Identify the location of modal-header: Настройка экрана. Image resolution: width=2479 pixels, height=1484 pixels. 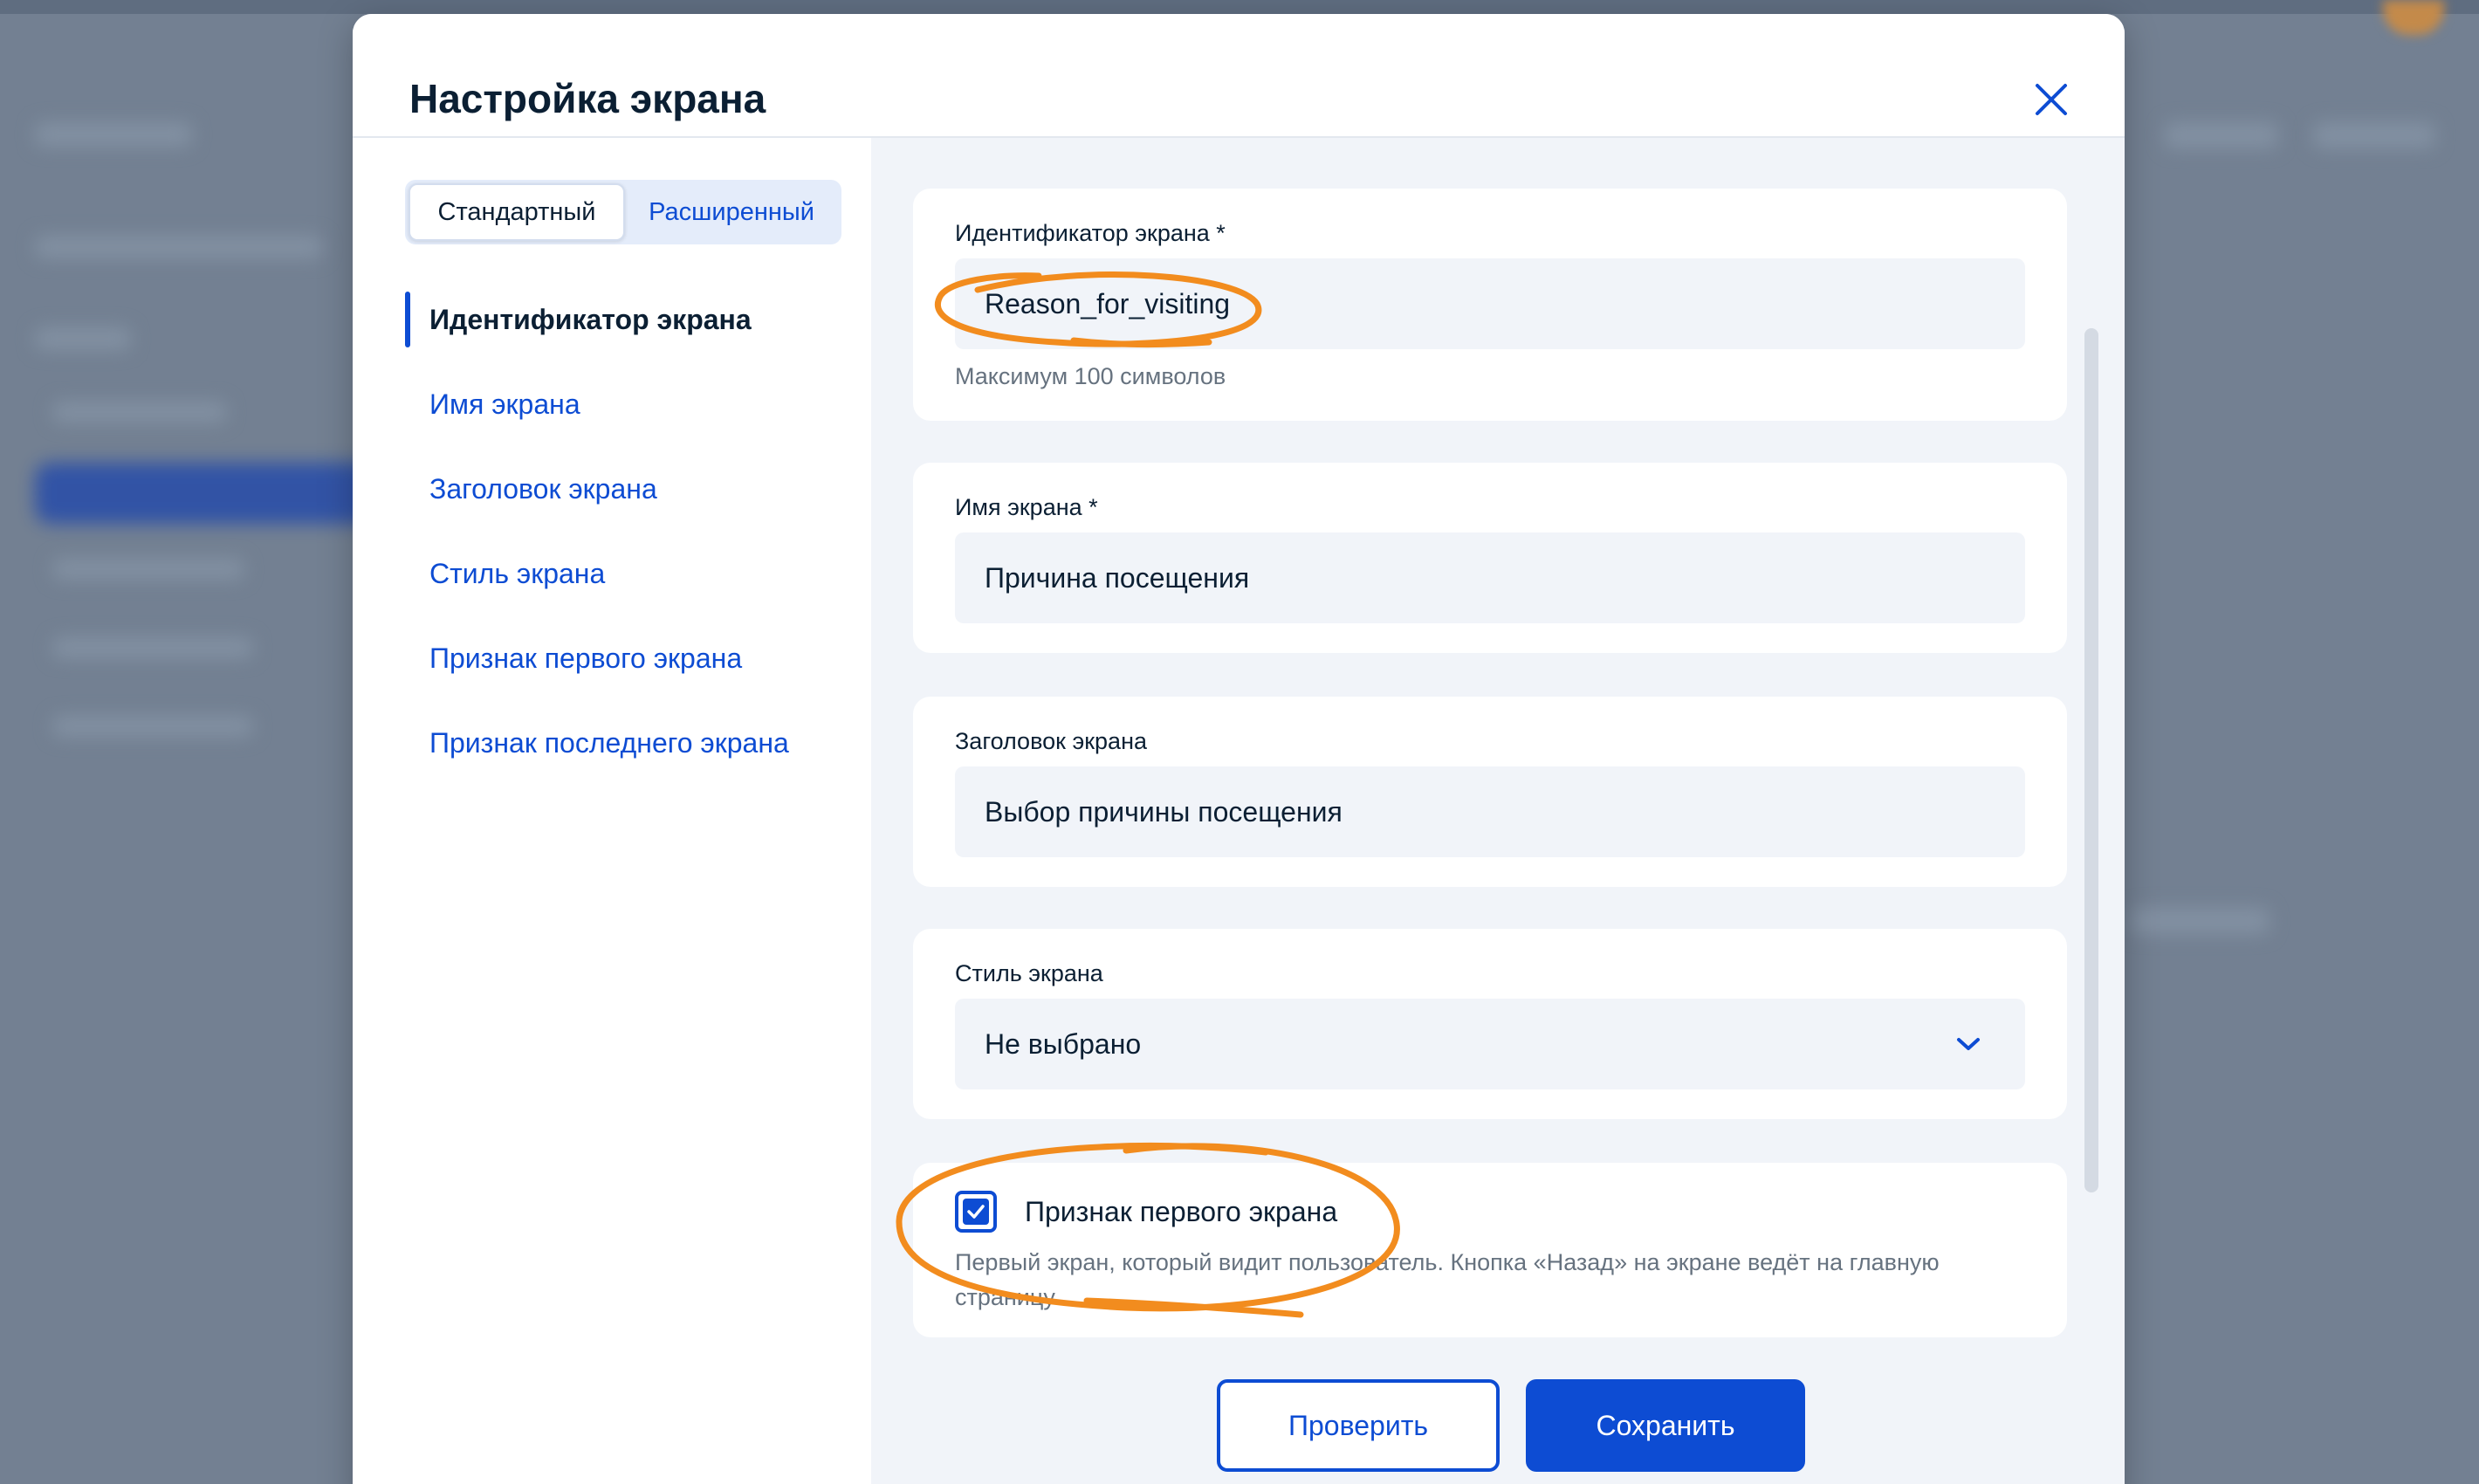
(1239, 76).